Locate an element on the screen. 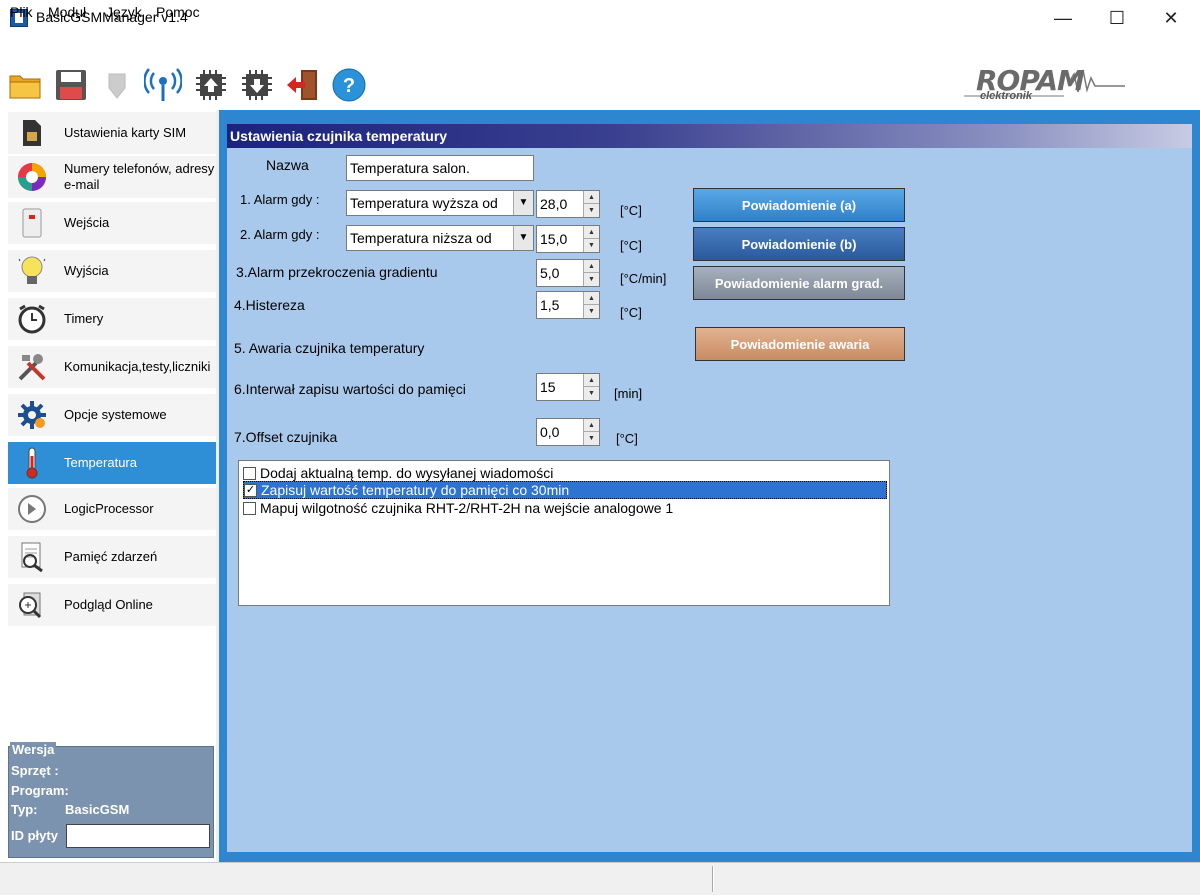  sidebar-item-wyjscia: Wyjścia is located at coordinates (112, 271).